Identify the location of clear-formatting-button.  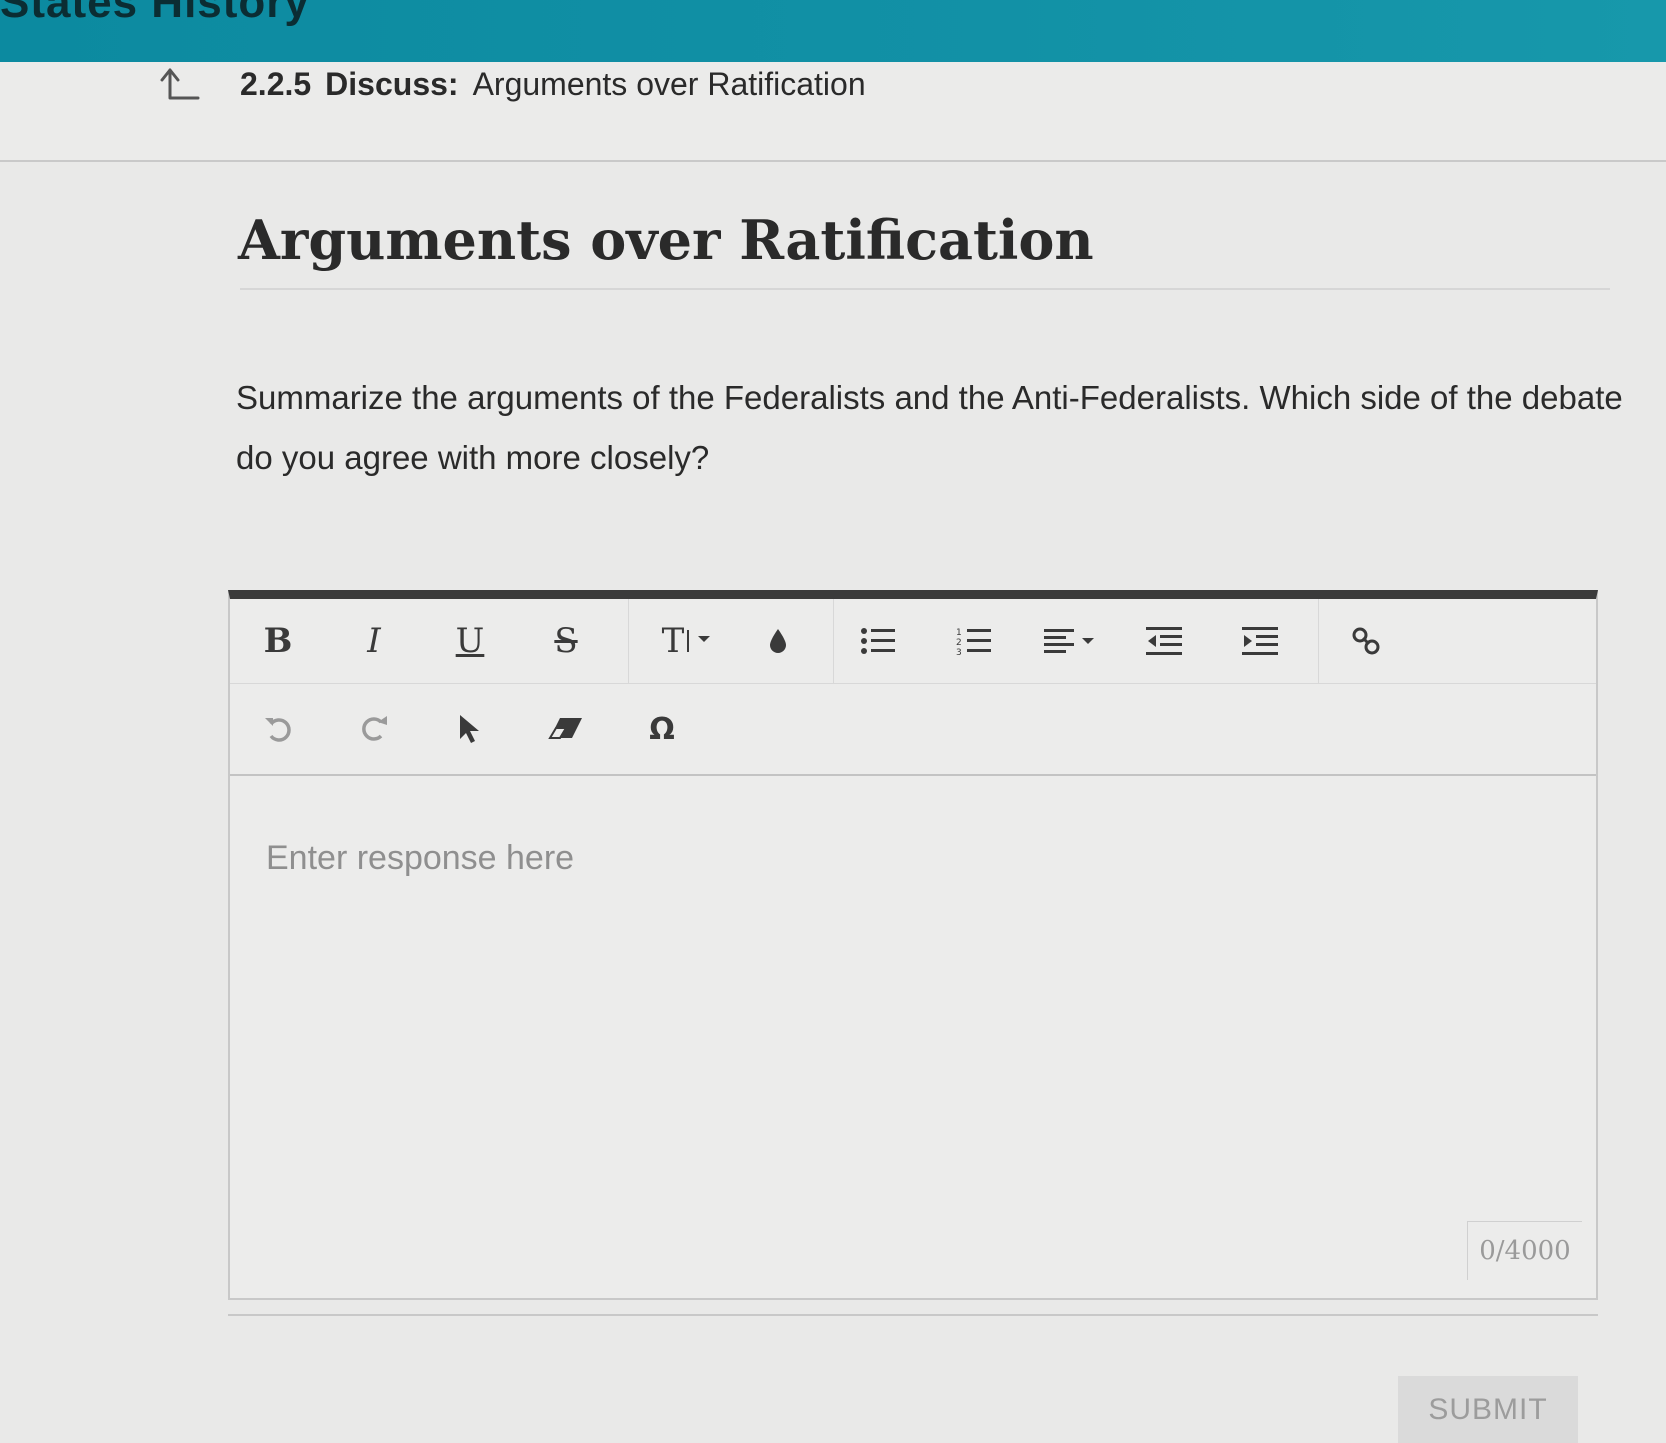
(566, 729).